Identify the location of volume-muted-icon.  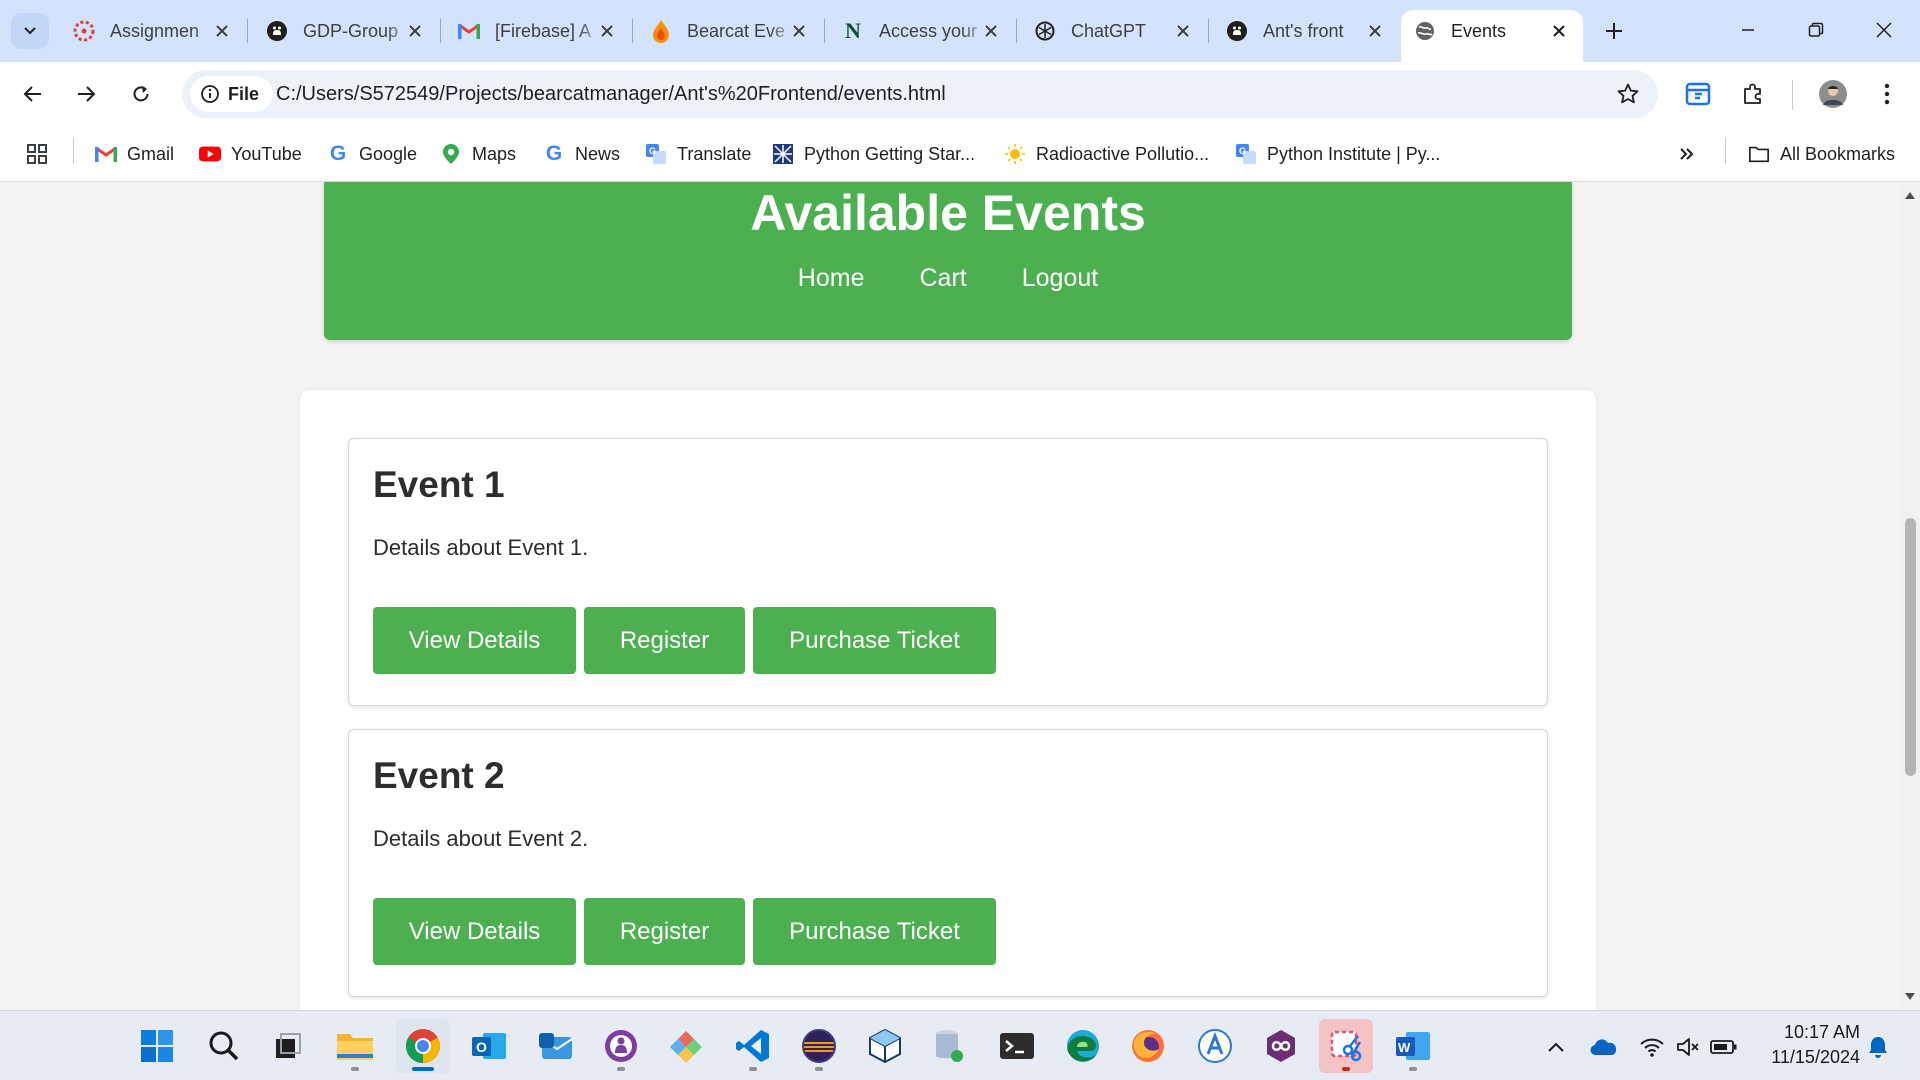
(1688, 1047).